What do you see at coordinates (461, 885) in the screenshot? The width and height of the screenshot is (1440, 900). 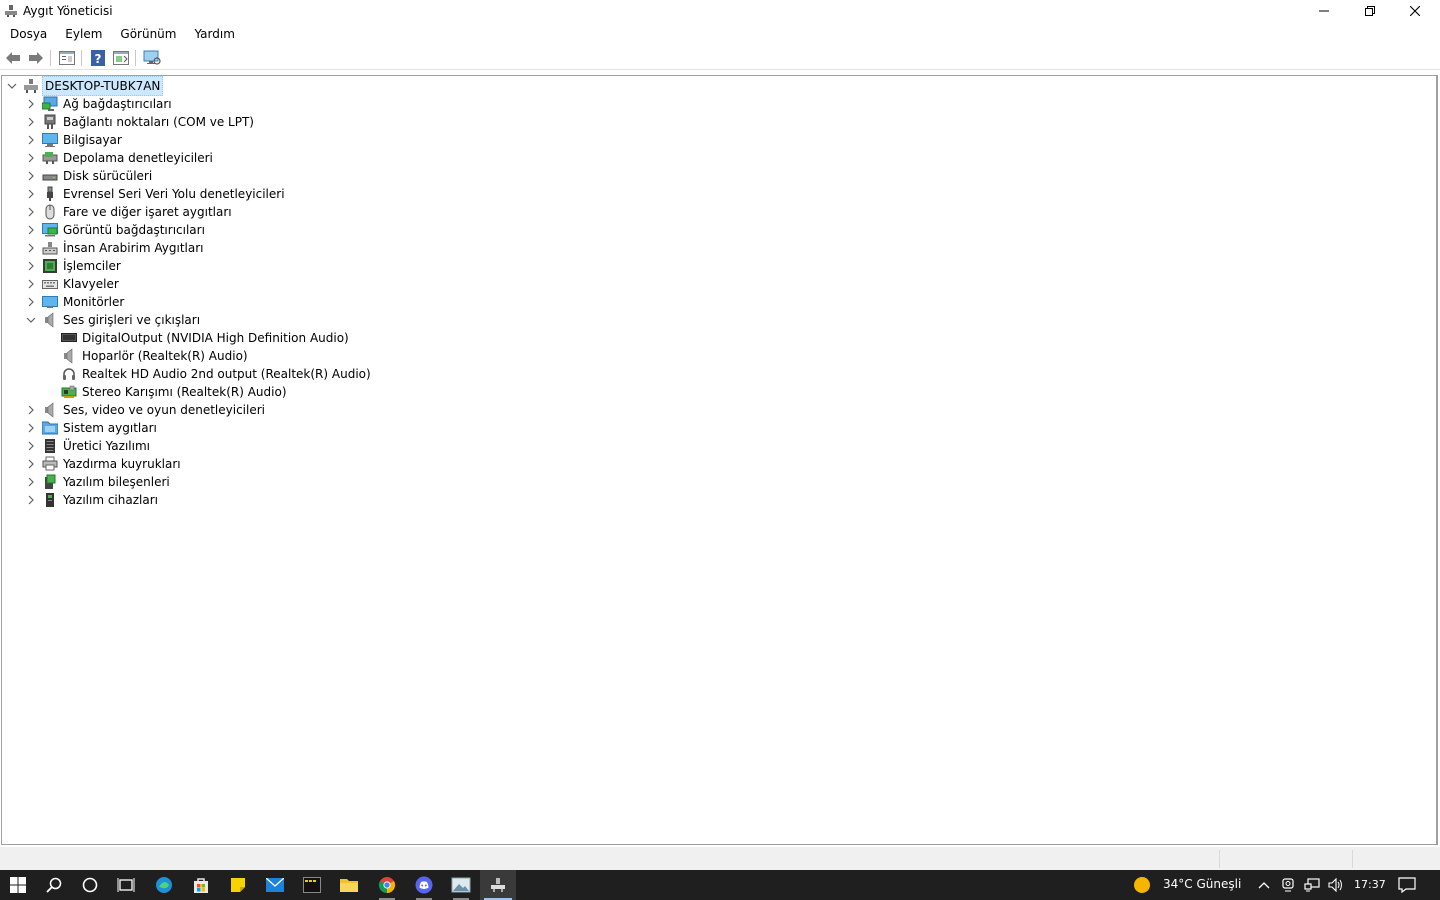 I see `photos-button` at bounding box center [461, 885].